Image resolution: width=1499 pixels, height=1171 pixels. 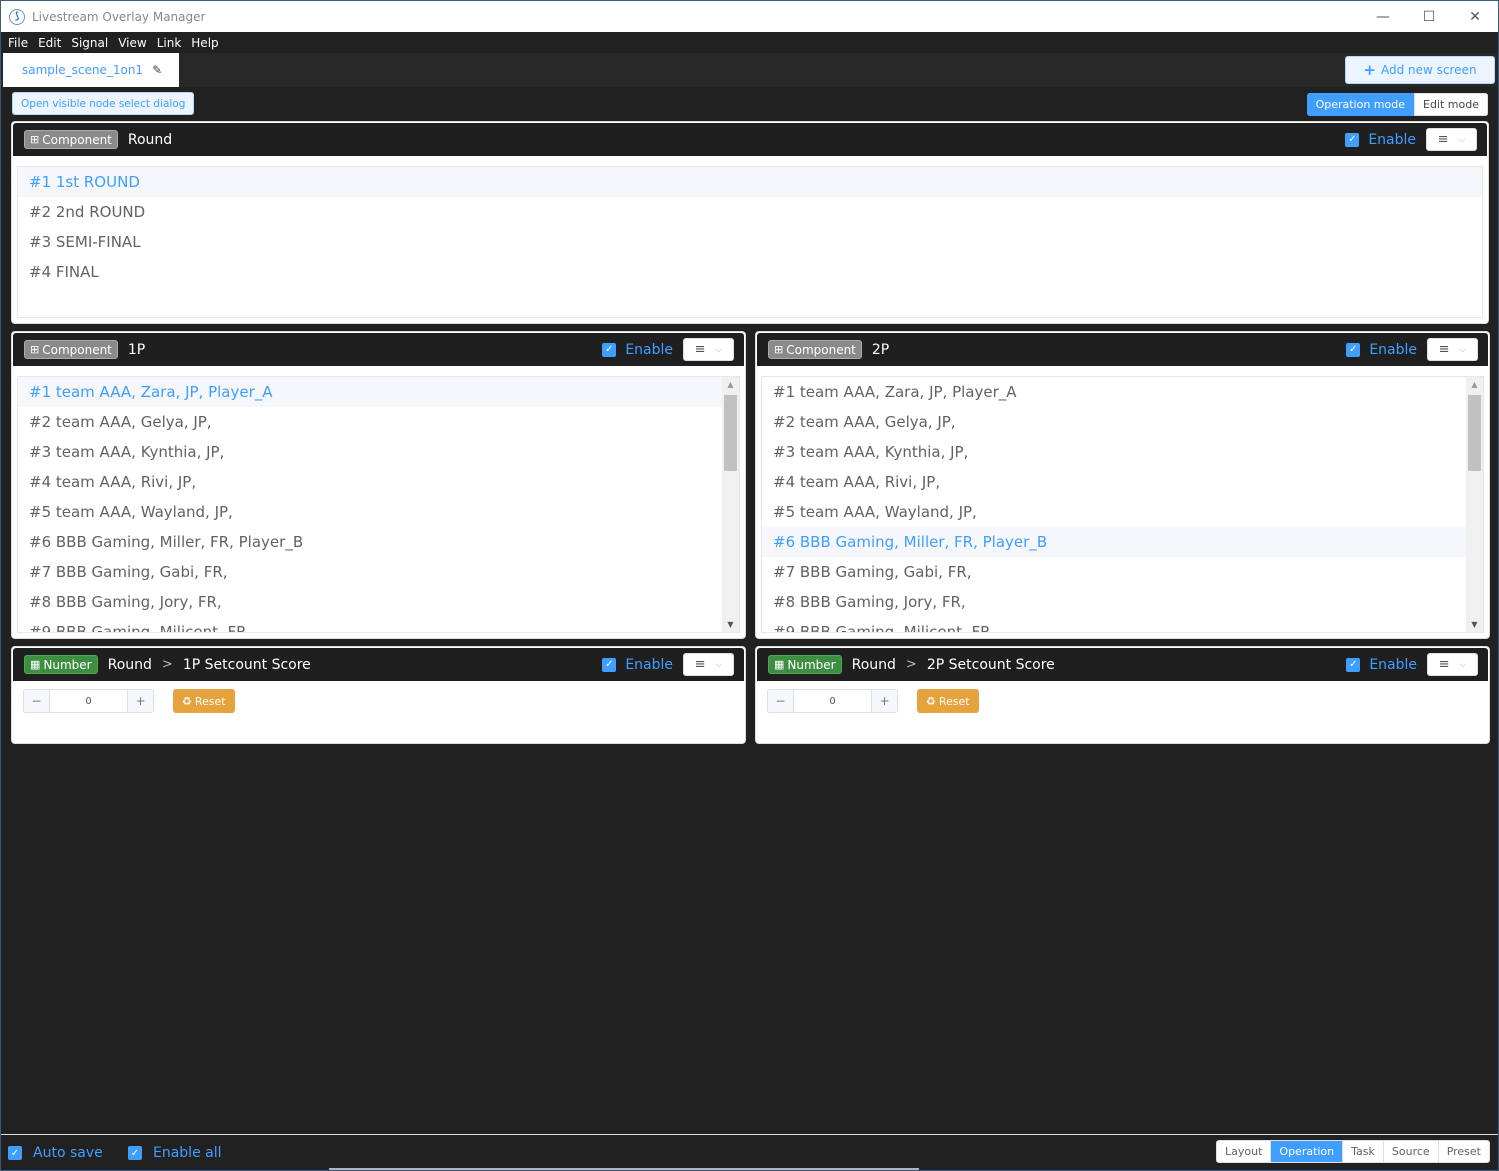 What do you see at coordinates (1462, 139) in the screenshot?
I see `chevron-down-icon: ⌵` at bounding box center [1462, 139].